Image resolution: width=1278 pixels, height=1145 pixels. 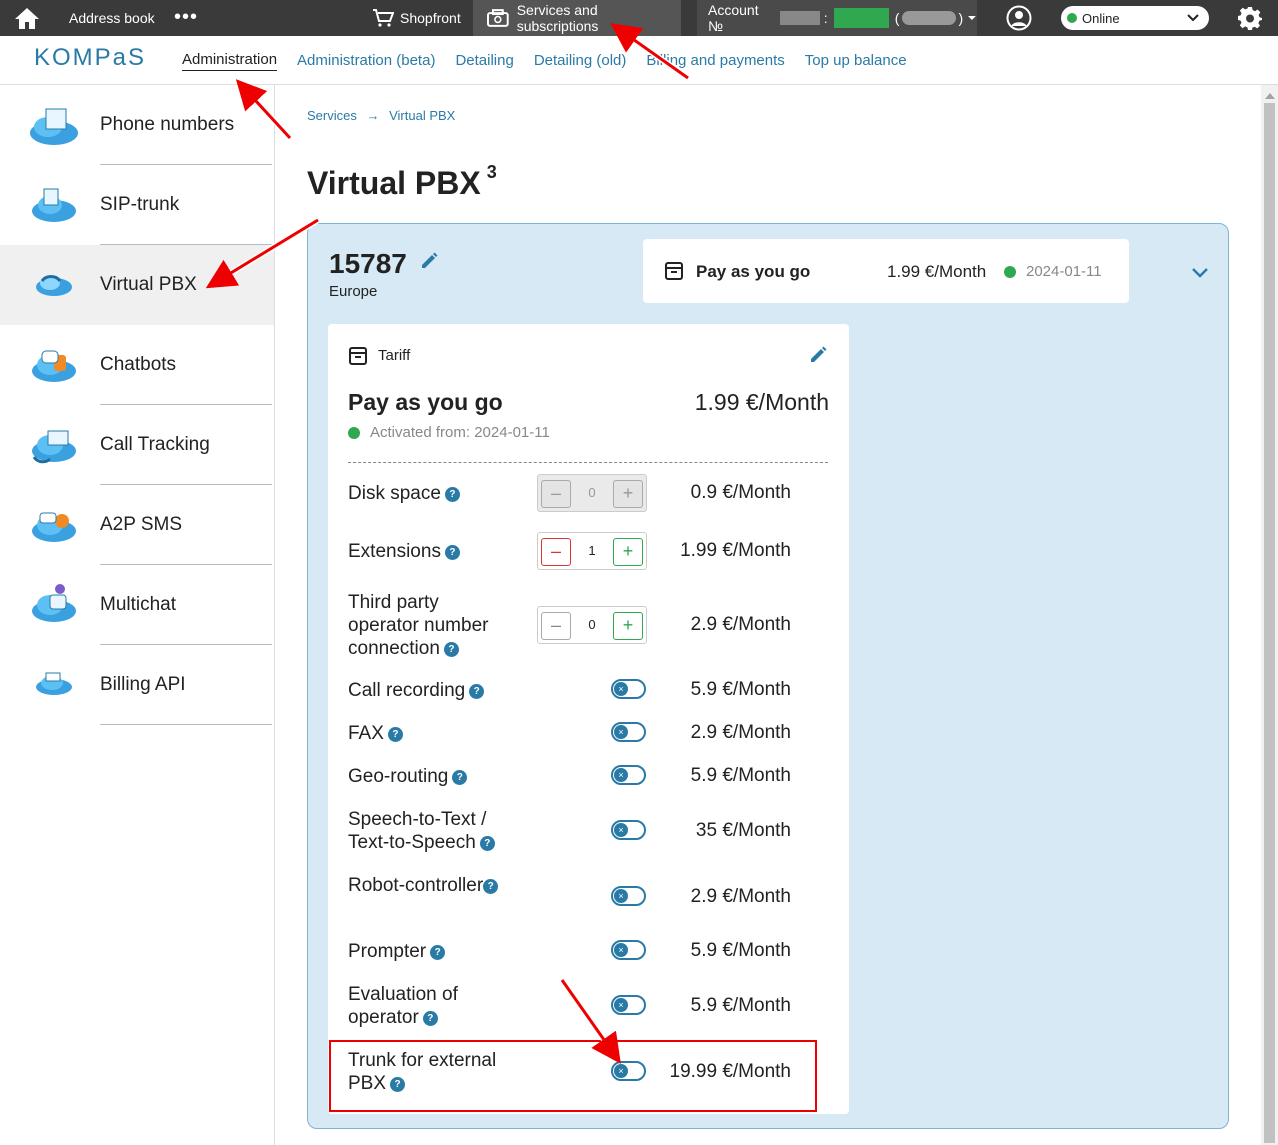 I want to click on breadcrumb-virtual-pbx: Virtual PBX, so click(x=422, y=115).